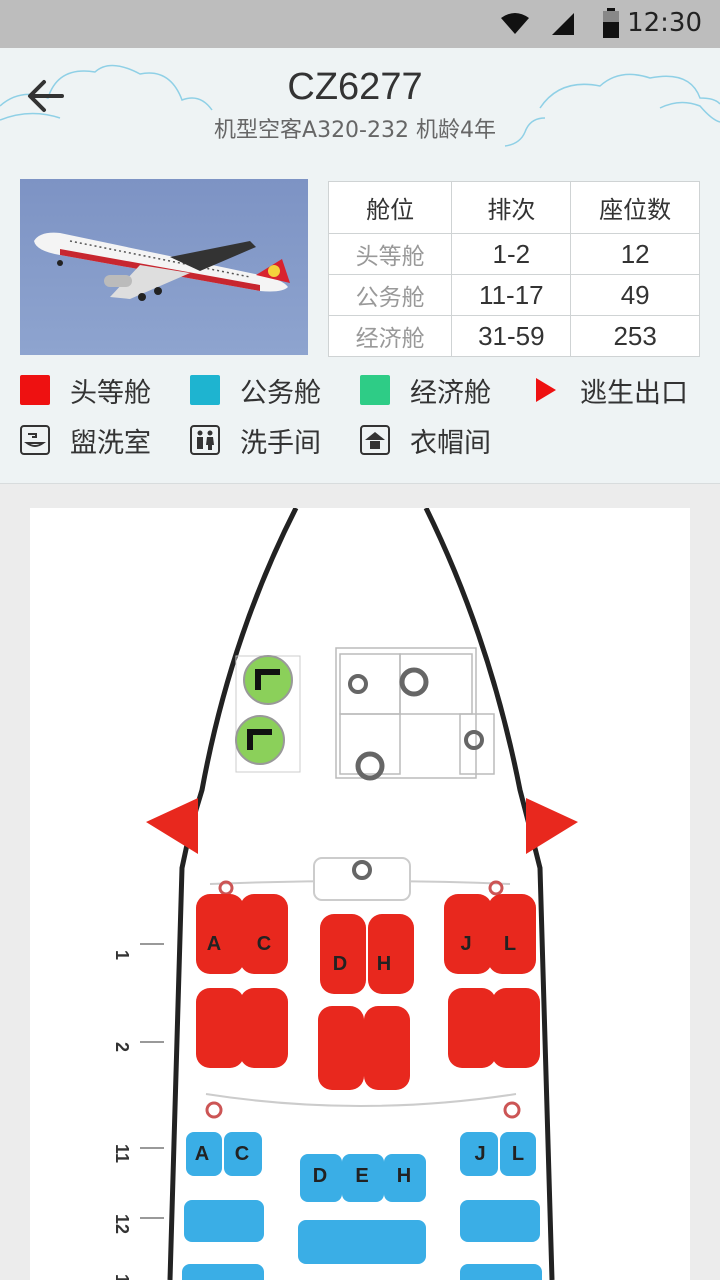  Describe the element at coordinates (361, 1100) in the screenshot. I see `cabin-divider` at that location.